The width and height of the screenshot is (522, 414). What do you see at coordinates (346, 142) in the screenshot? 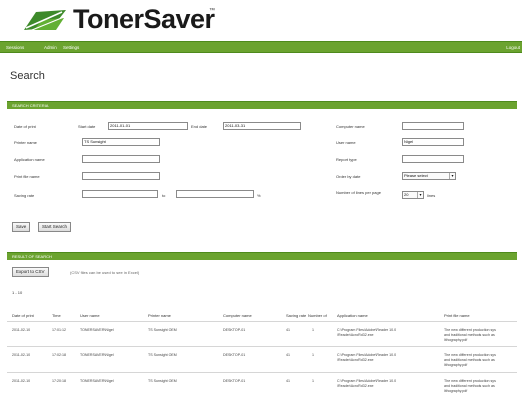
I see `user-name-label: User name` at bounding box center [346, 142].